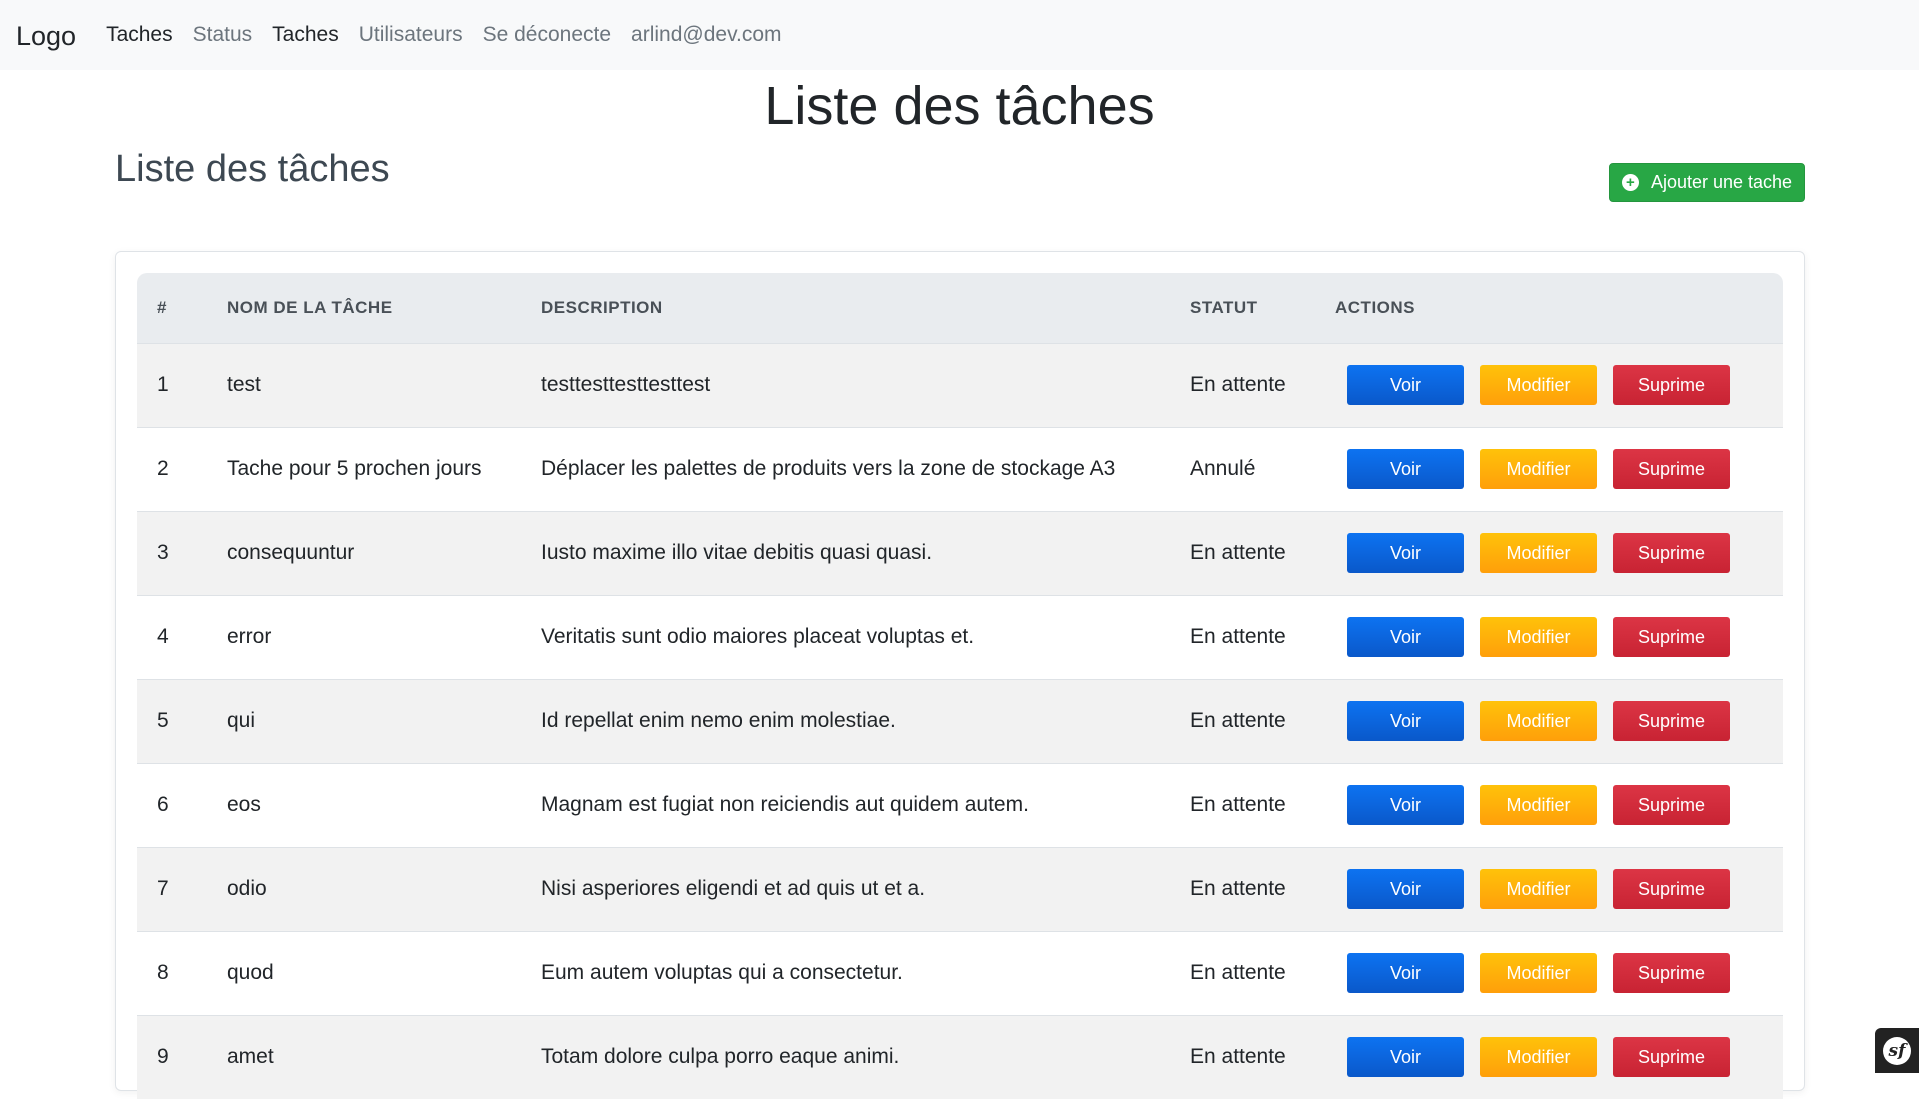 This screenshot has width=1919, height=1099. I want to click on section-title: Liste des tâches, so click(252, 169).